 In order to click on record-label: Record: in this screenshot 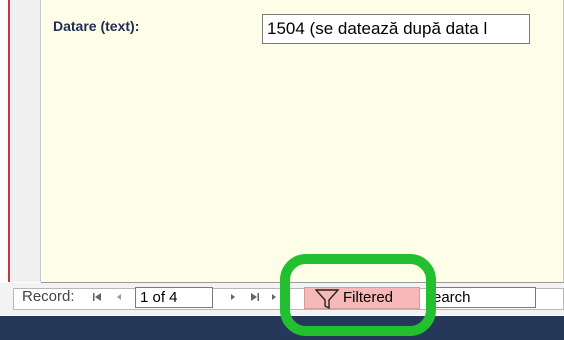, I will do `click(48, 296)`.